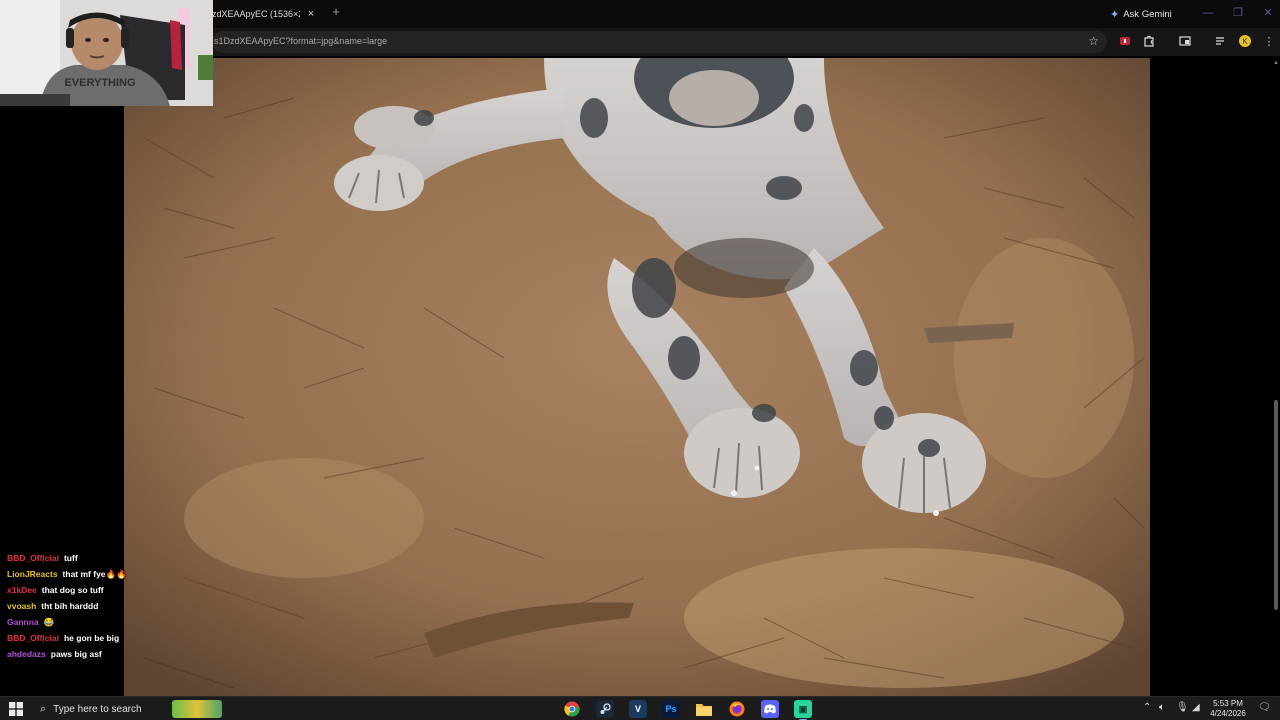  What do you see at coordinates (1276, 375) in the screenshot?
I see `page-scrollbar: ▲` at bounding box center [1276, 375].